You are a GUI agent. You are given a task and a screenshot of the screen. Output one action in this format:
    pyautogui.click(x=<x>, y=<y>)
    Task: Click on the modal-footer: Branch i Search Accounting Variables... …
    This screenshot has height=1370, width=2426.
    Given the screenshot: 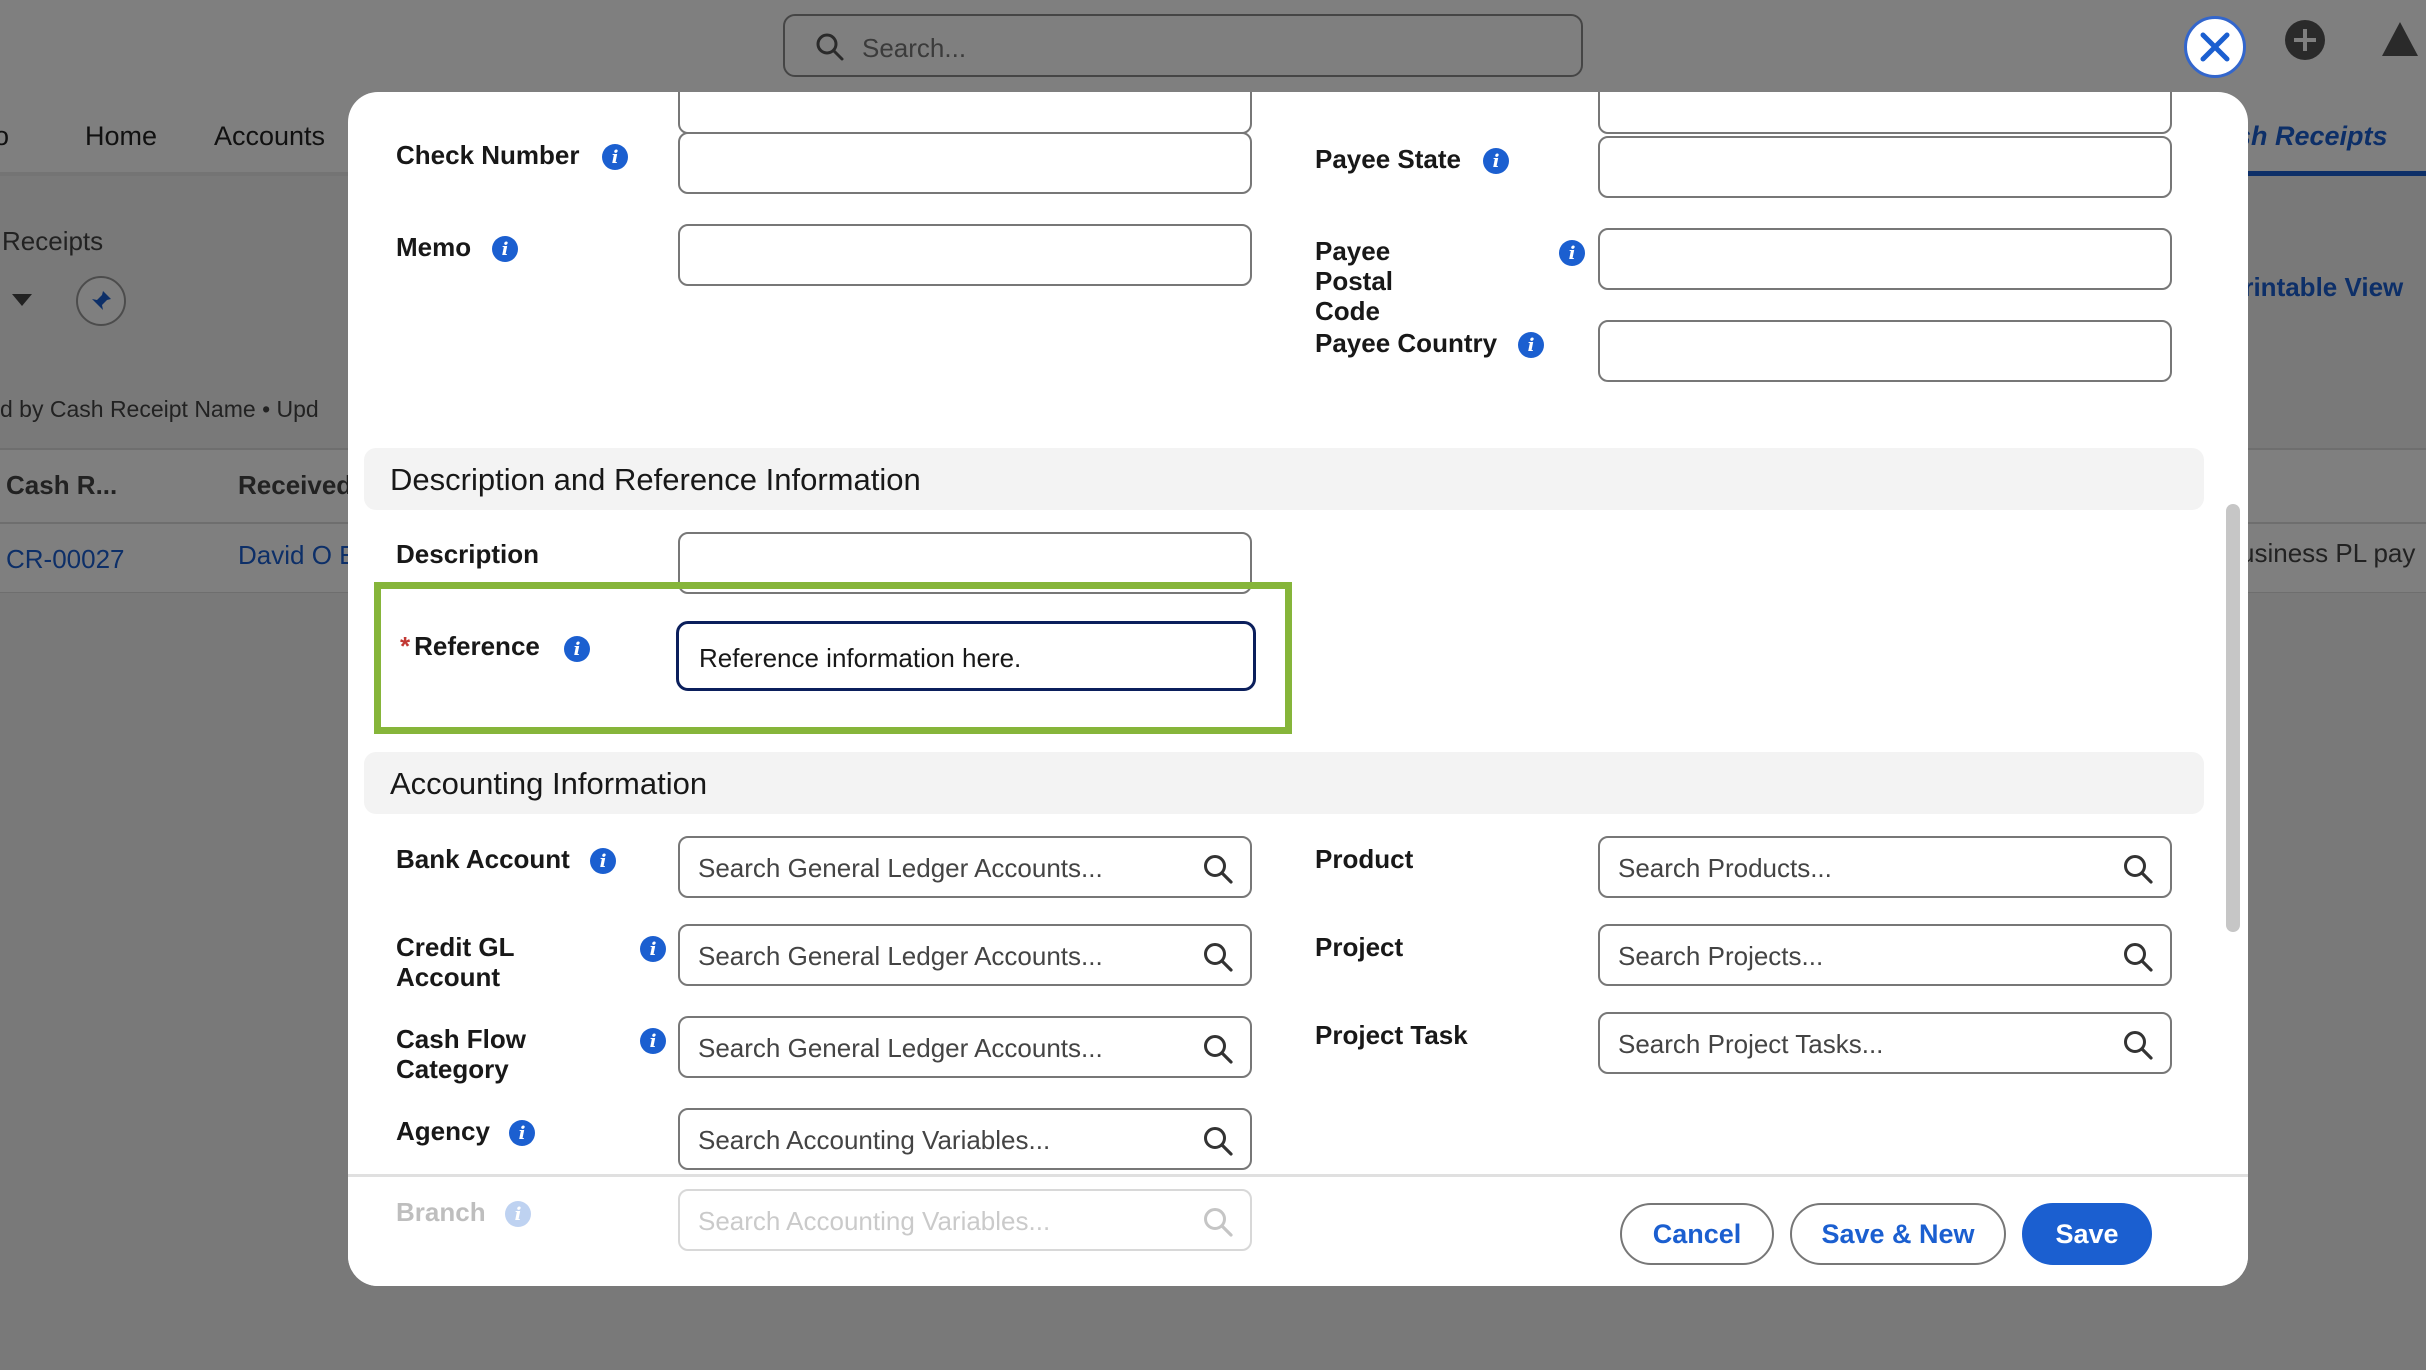 What is the action you would take?
    pyautogui.click(x=1298, y=1230)
    